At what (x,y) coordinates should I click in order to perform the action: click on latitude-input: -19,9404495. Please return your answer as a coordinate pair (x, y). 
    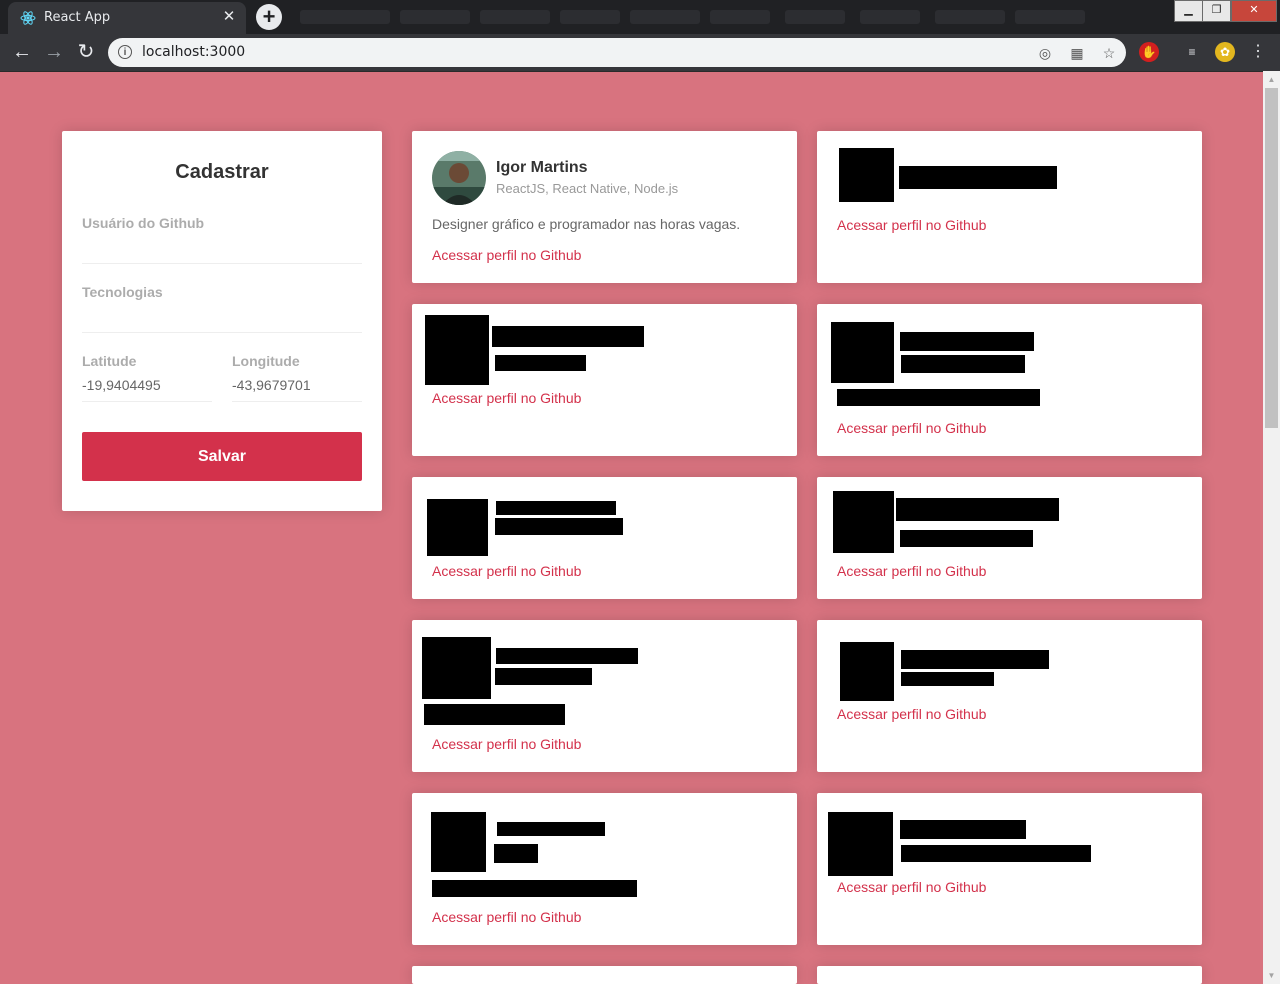
    Looking at the image, I should click on (121, 385).